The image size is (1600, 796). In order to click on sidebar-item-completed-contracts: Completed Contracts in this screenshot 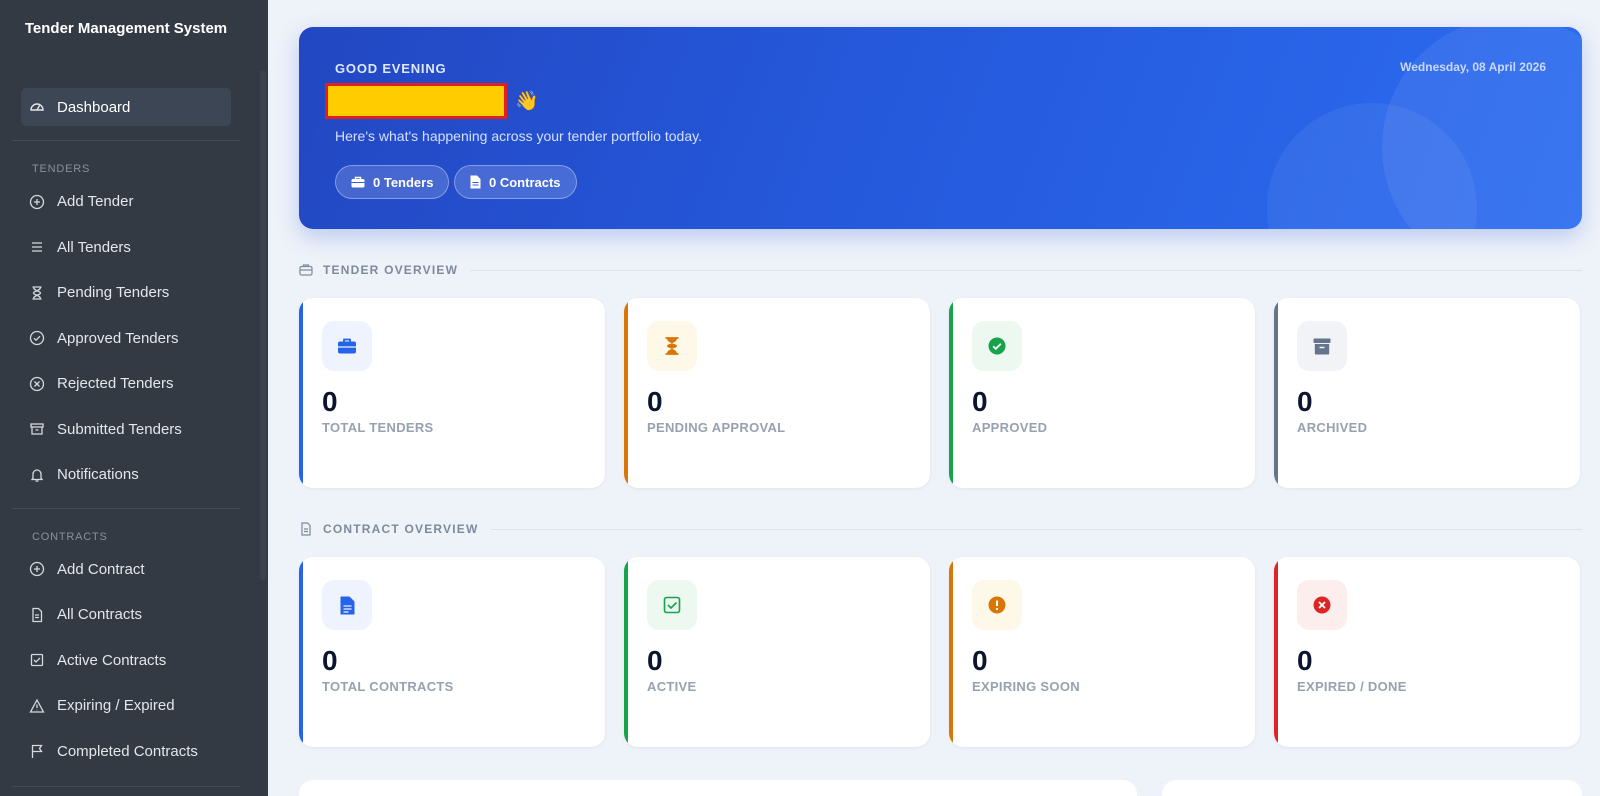, I will do `click(126, 752)`.